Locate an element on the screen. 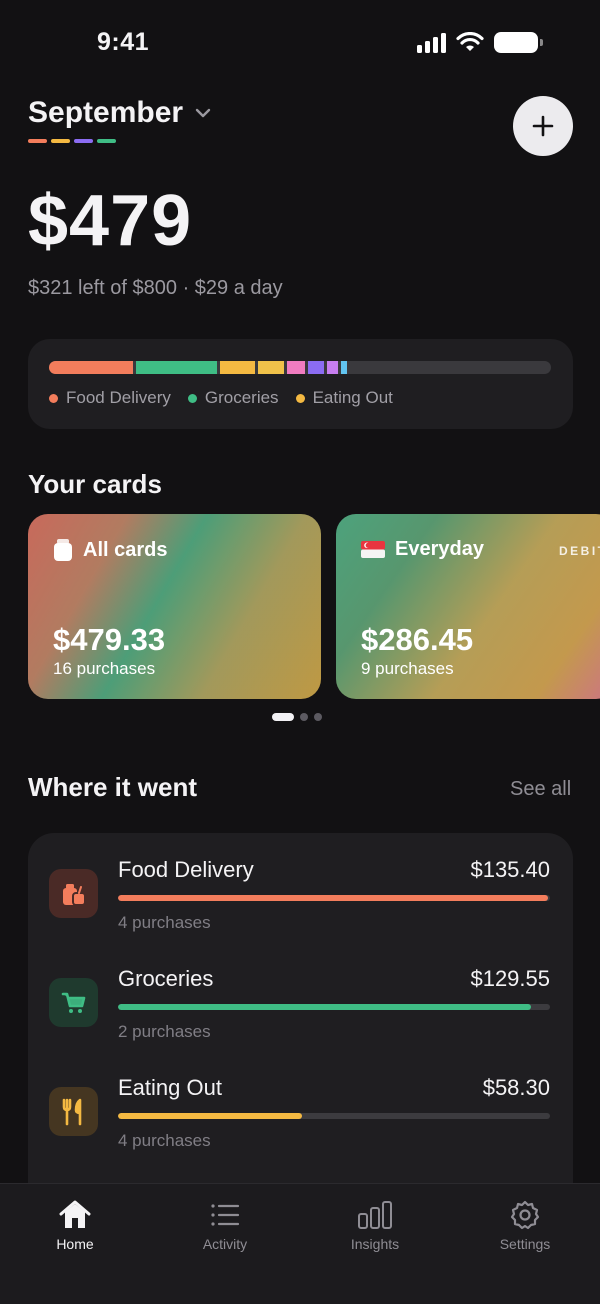  chevron-down-icon is located at coordinates (203, 113).